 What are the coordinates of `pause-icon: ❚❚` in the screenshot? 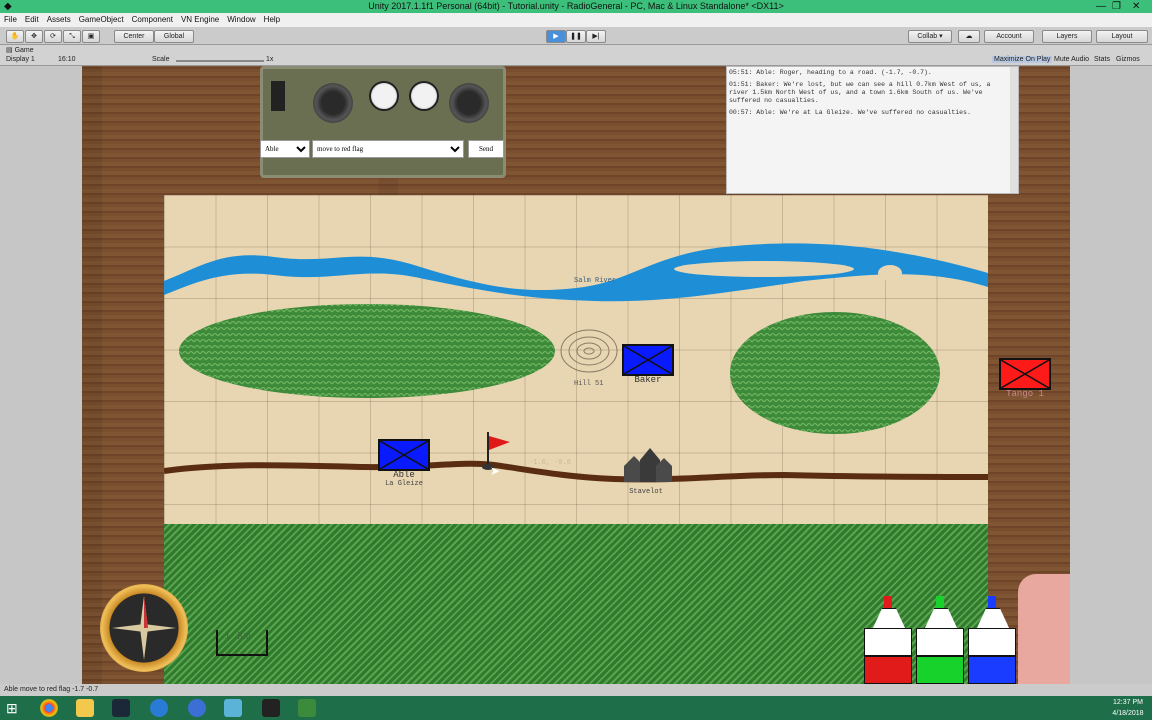 It's located at (576, 36).